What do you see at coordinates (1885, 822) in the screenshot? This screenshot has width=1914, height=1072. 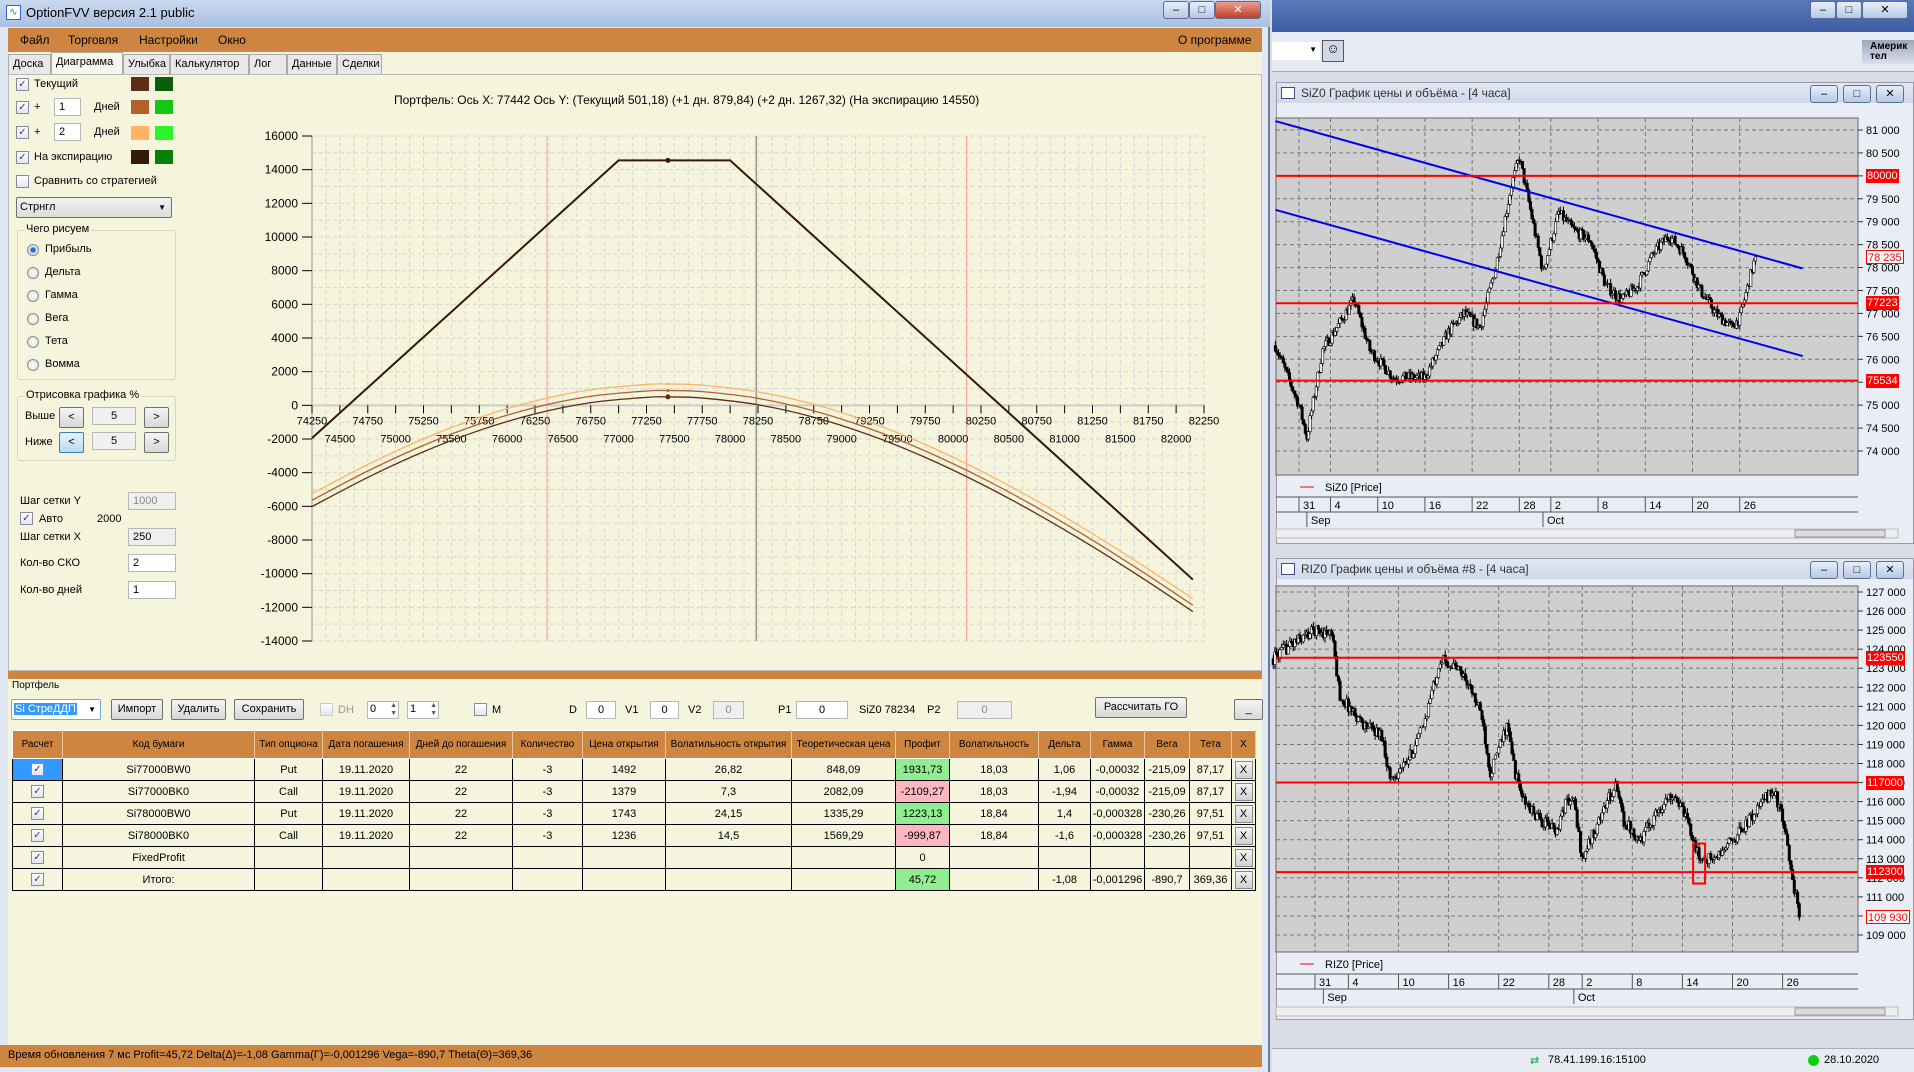 I see `y-tick-label: 115 000` at bounding box center [1885, 822].